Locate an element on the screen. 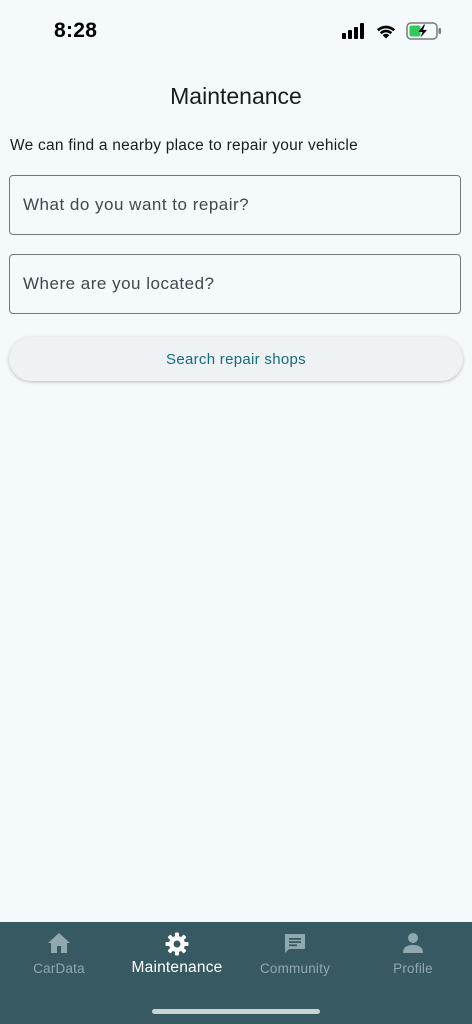 This screenshot has height=1024, width=472. status-bar: 8:28 is located at coordinates (236, 32).